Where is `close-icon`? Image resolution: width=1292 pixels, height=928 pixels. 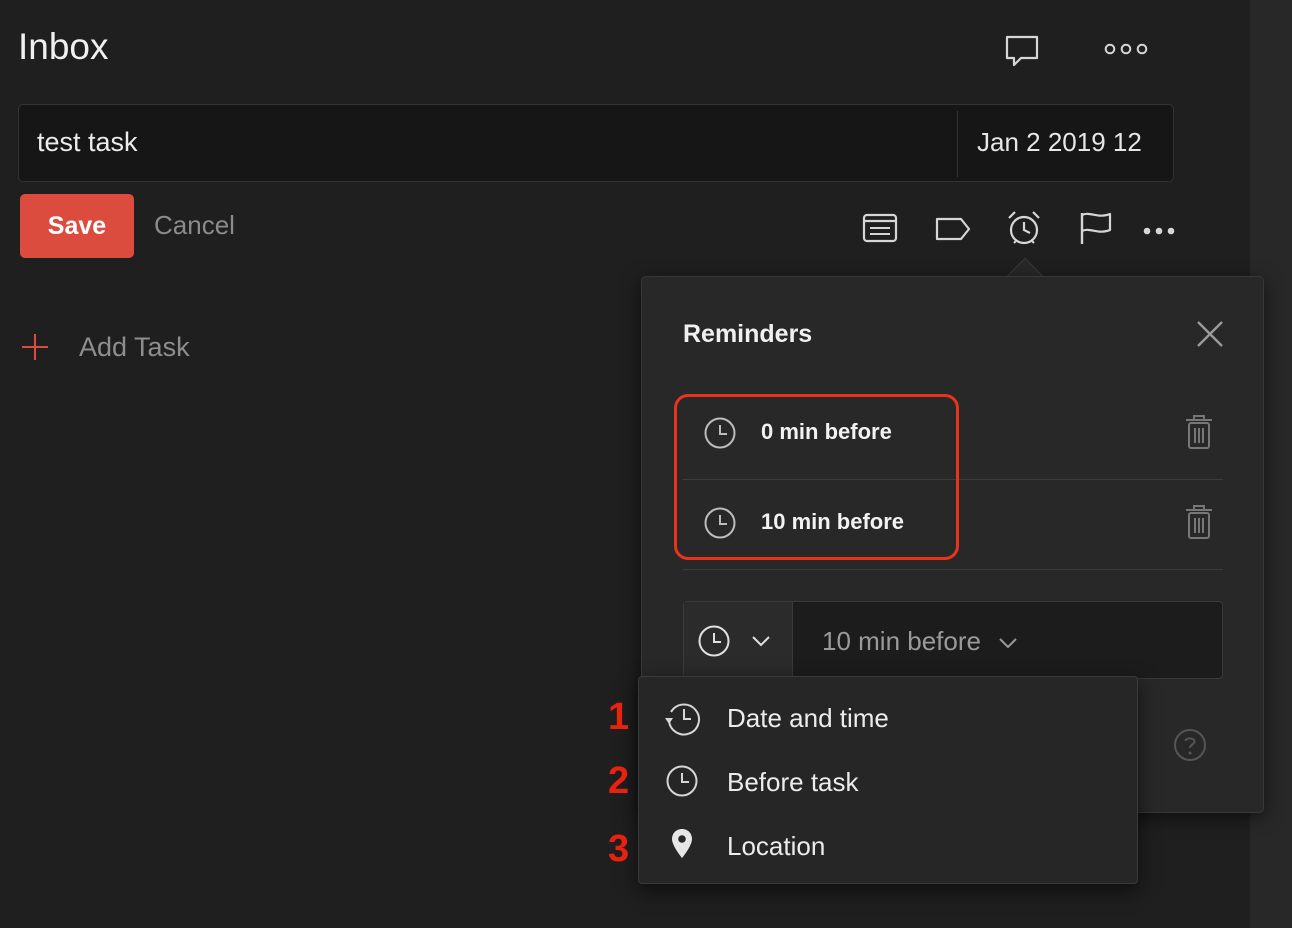 close-icon is located at coordinates (1210, 334).